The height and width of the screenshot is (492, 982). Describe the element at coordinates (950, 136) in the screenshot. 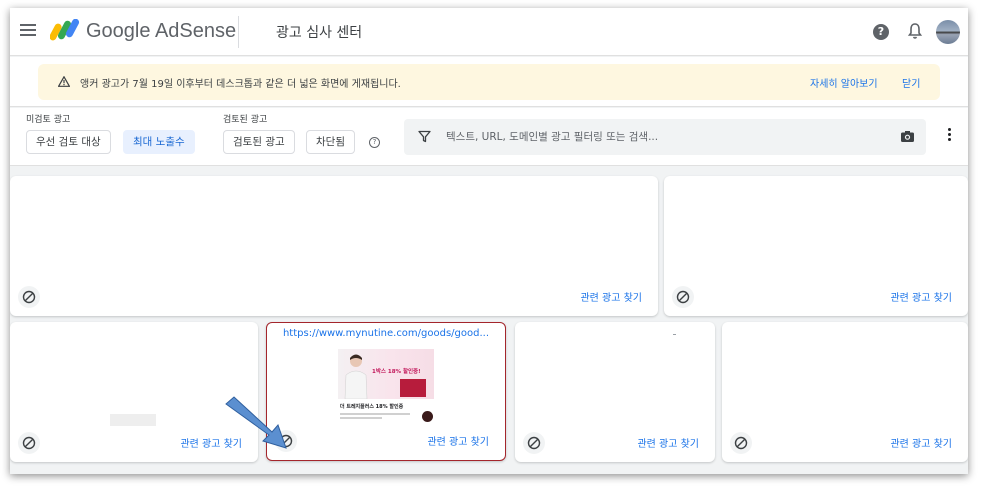

I see `more-options-icon` at that location.